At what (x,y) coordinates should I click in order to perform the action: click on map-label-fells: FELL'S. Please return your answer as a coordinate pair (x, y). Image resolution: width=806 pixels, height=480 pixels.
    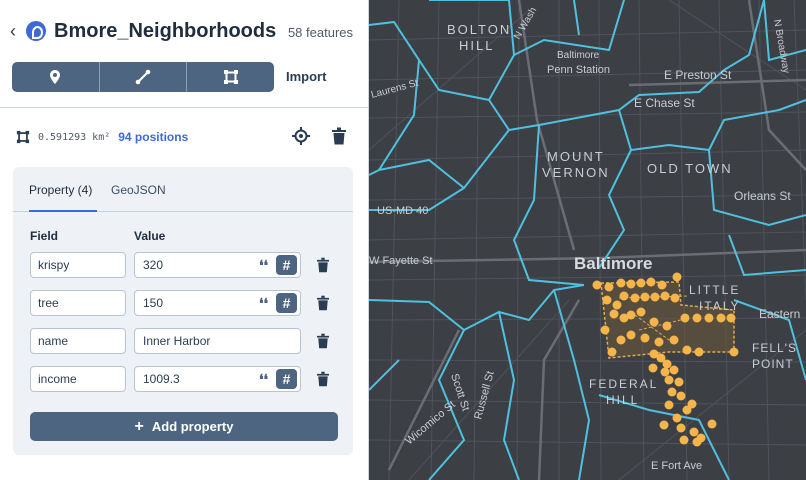
    Looking at the image, I should click on (774, 348).